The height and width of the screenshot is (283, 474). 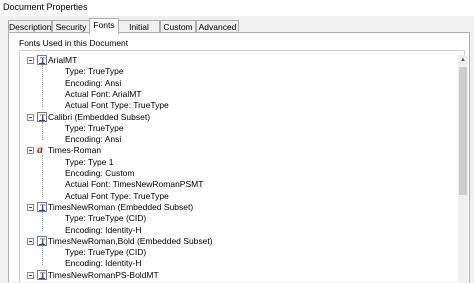 I want to click on font-name: Calibri (Embedded Subset), so click(x=99, y=116).